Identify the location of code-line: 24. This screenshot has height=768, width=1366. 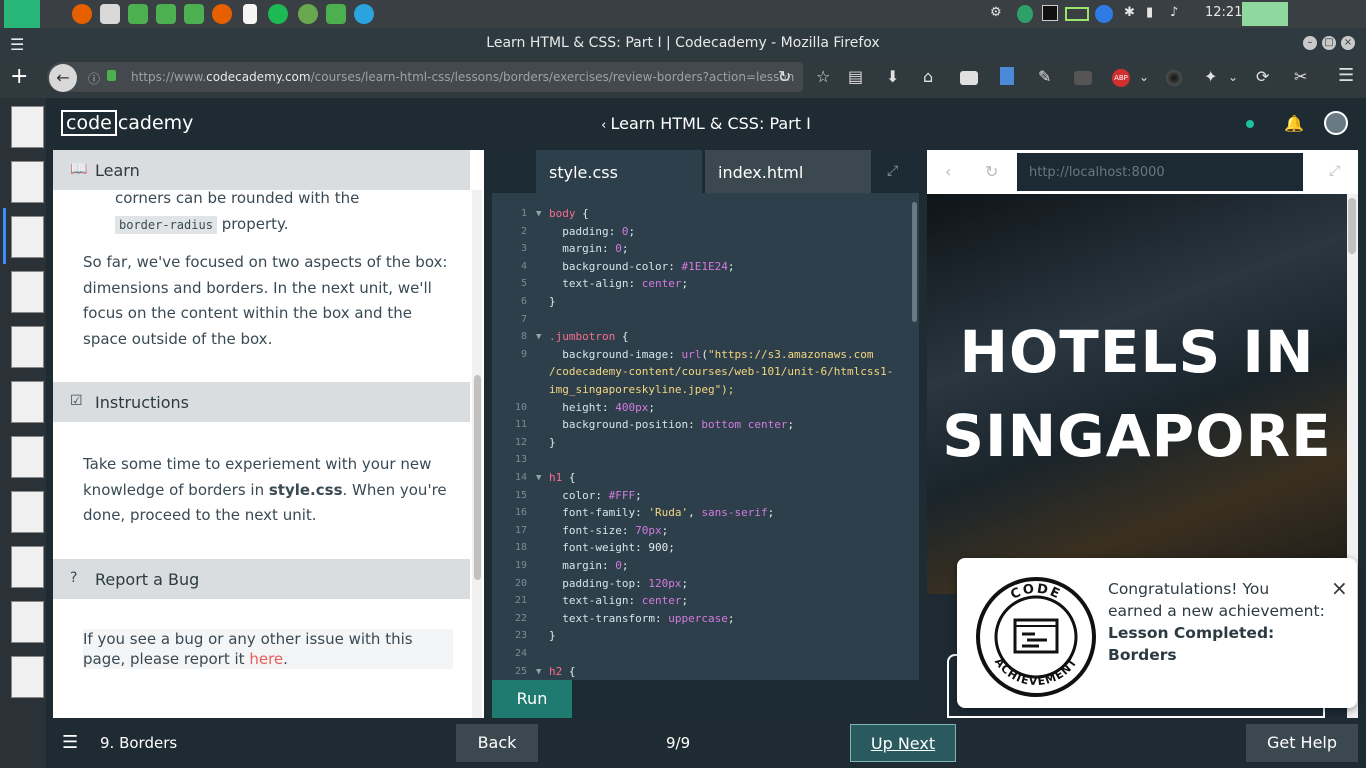
(702, 654).